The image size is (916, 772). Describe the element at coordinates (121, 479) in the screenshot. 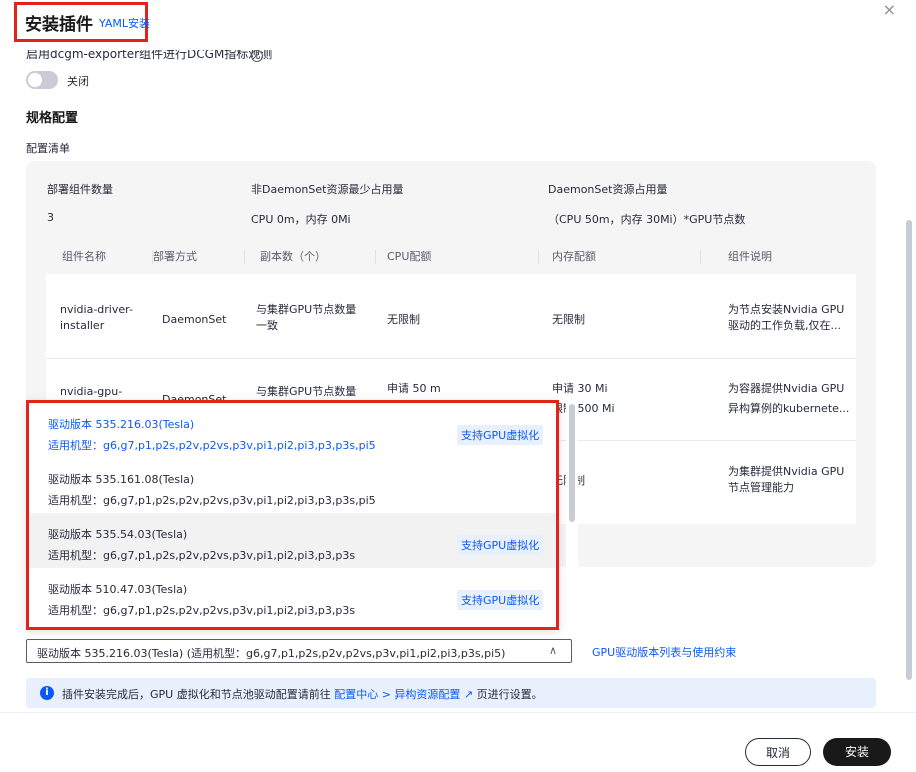

I see `option-version: 驱动版本 535.161.08(Tesla)` at that location.